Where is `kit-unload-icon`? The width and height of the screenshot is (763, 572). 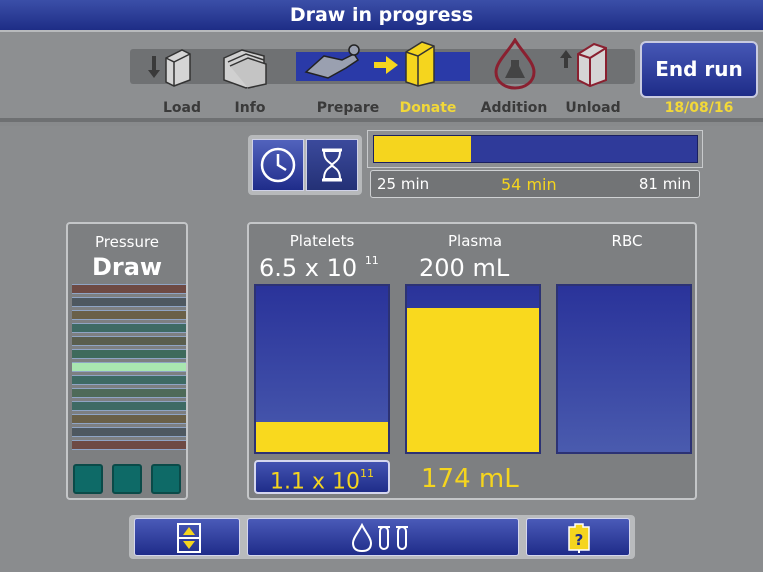 kit-unload-icon is located at coordinates (583, 65).